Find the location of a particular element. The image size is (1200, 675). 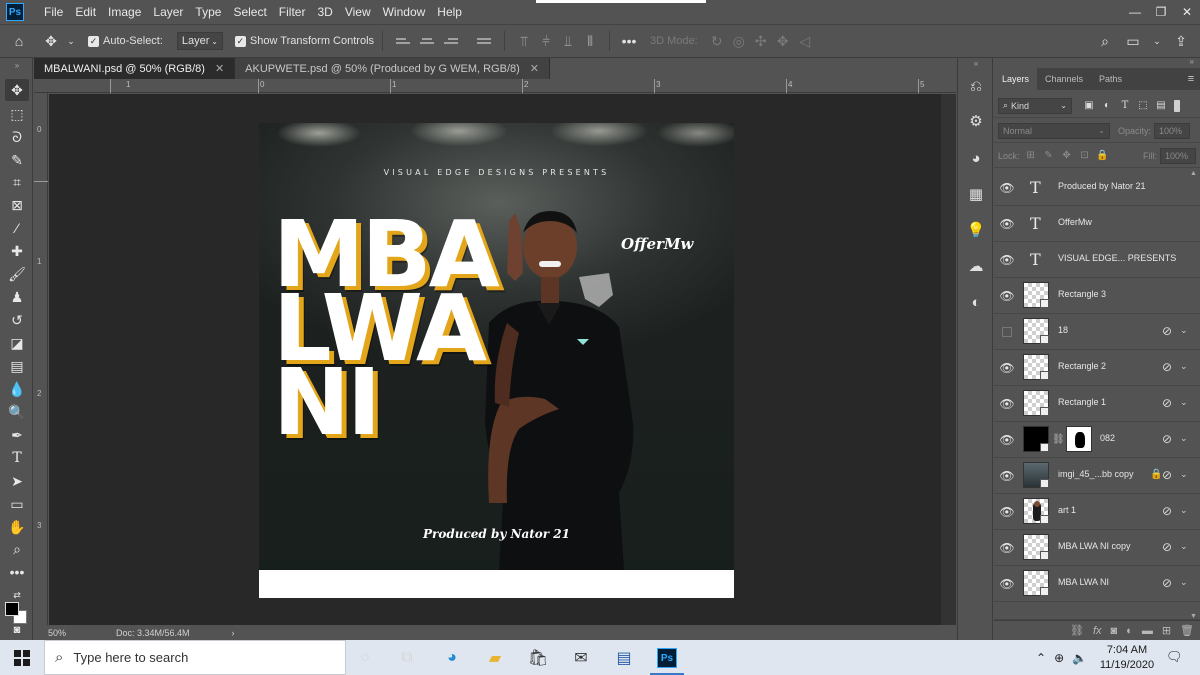

collapse-arrows-icon: « is located at coordinates (976, 63).